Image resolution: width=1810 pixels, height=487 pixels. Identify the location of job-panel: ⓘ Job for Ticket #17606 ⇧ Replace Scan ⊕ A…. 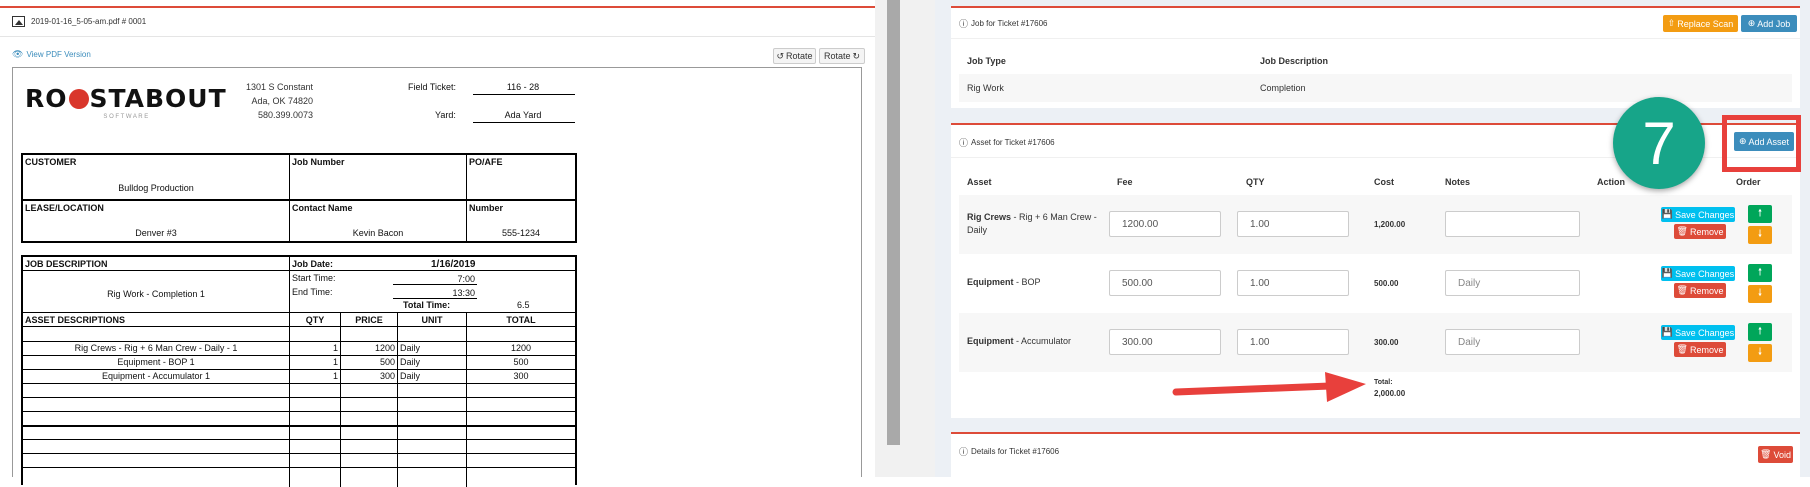
(1375, 57).